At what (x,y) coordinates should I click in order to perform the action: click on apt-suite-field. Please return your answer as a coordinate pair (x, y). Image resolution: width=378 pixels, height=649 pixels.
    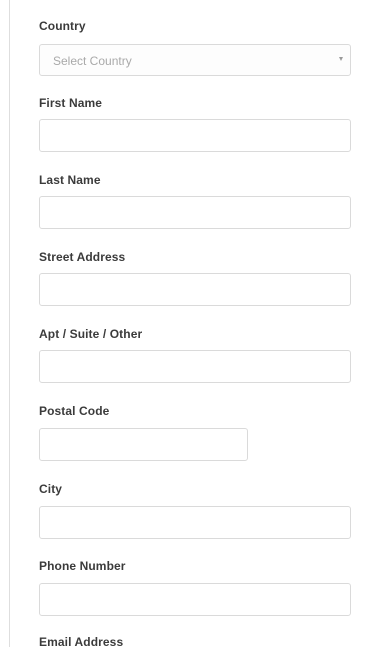
    Looking at the image, I should click on (195, 366).